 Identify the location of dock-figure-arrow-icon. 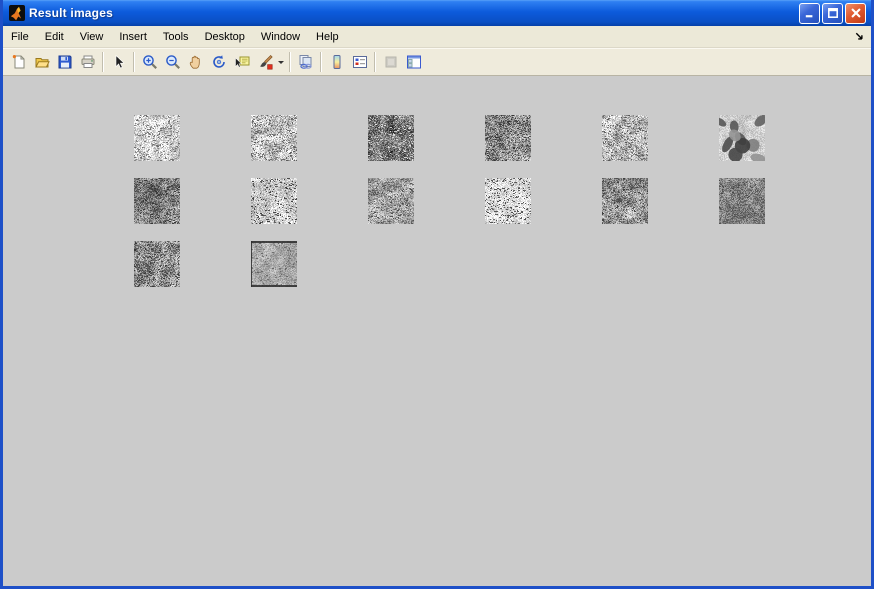
(859, 36).